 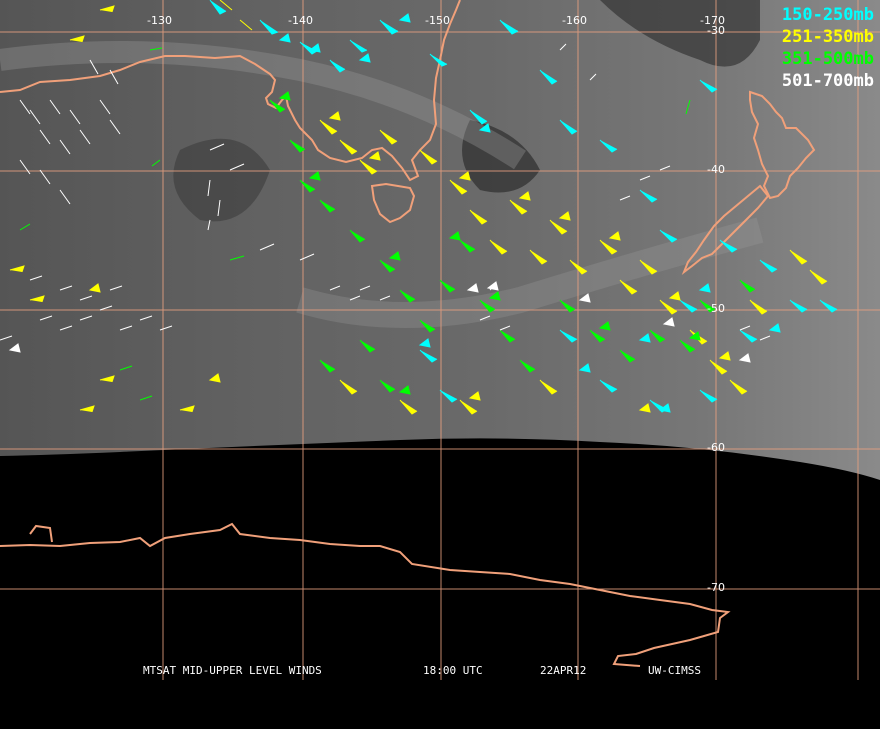 What do you see at coordinates (563, 670) in the screenshot?
I see `observation-date: 22APR12` at bounding box center [563, 670].